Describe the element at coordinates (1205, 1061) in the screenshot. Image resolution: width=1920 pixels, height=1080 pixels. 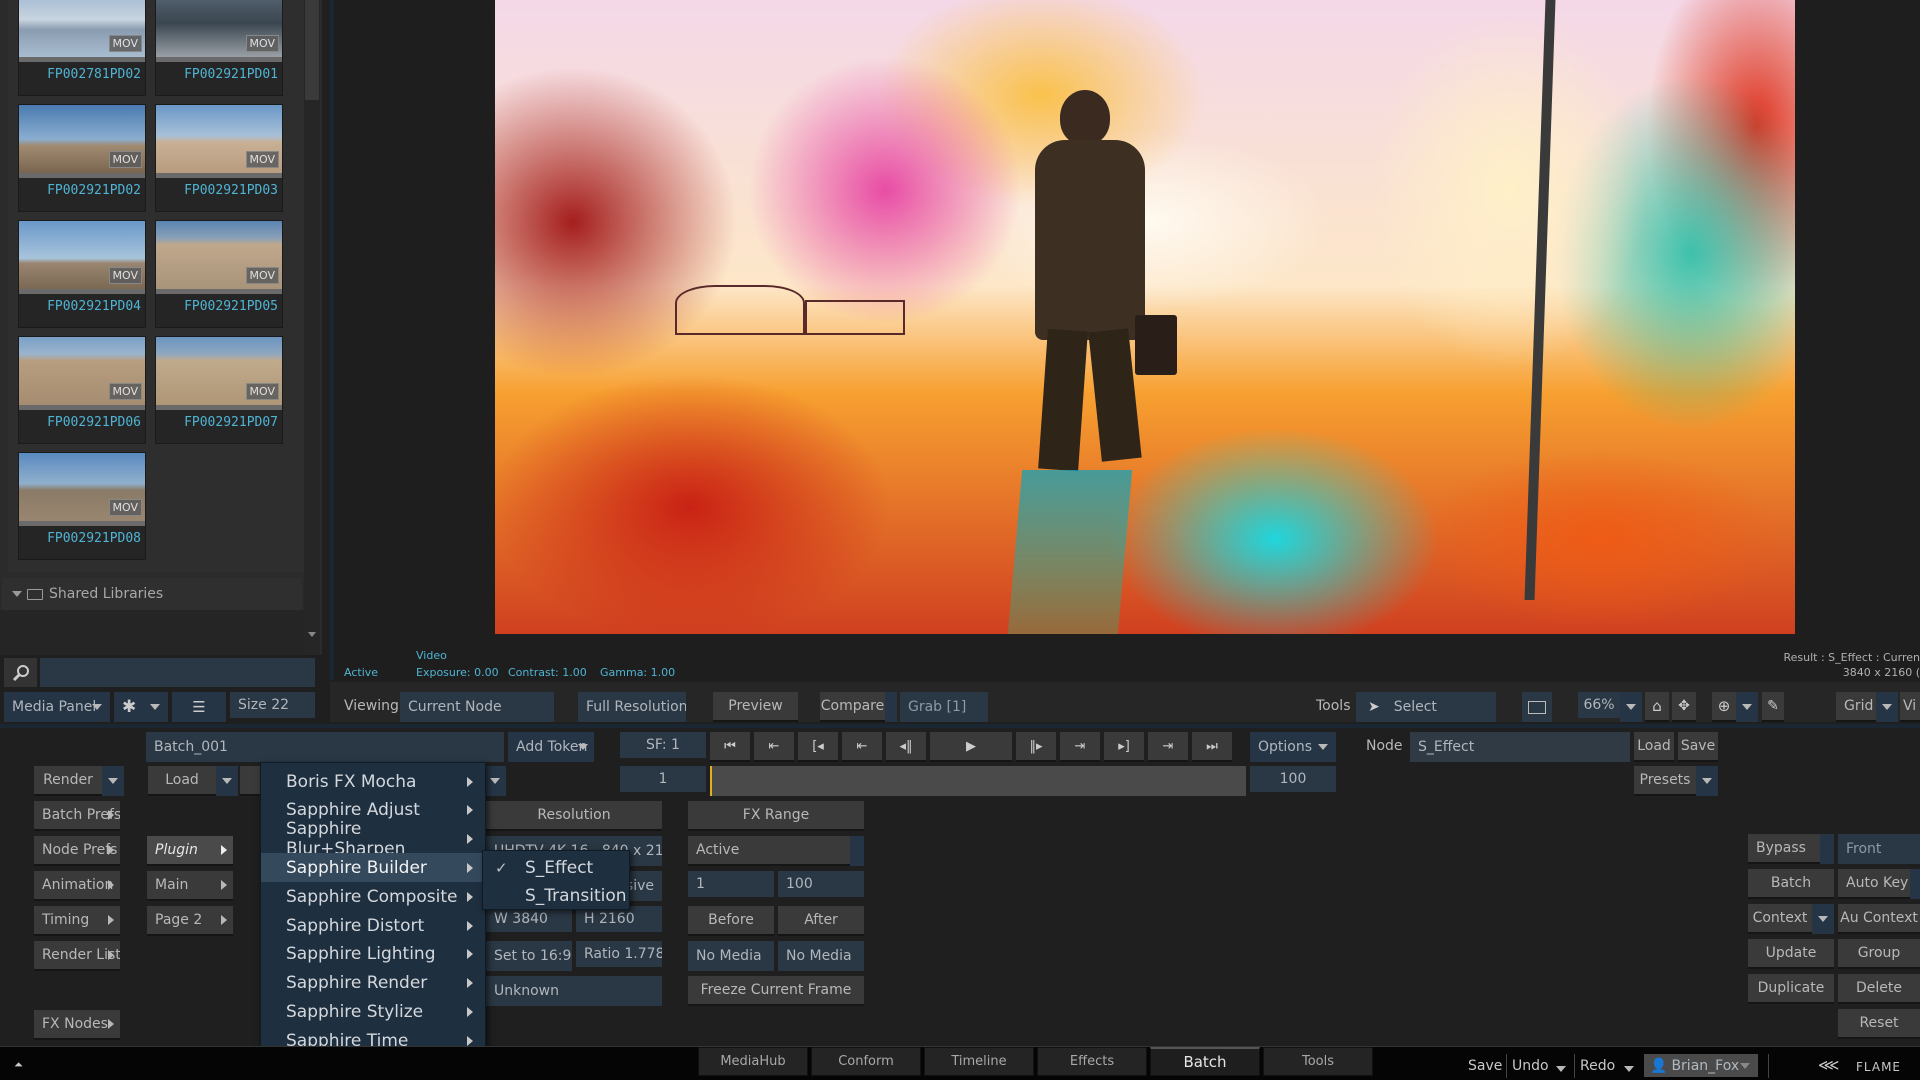
I see `tab-batch: Batch` at that location.